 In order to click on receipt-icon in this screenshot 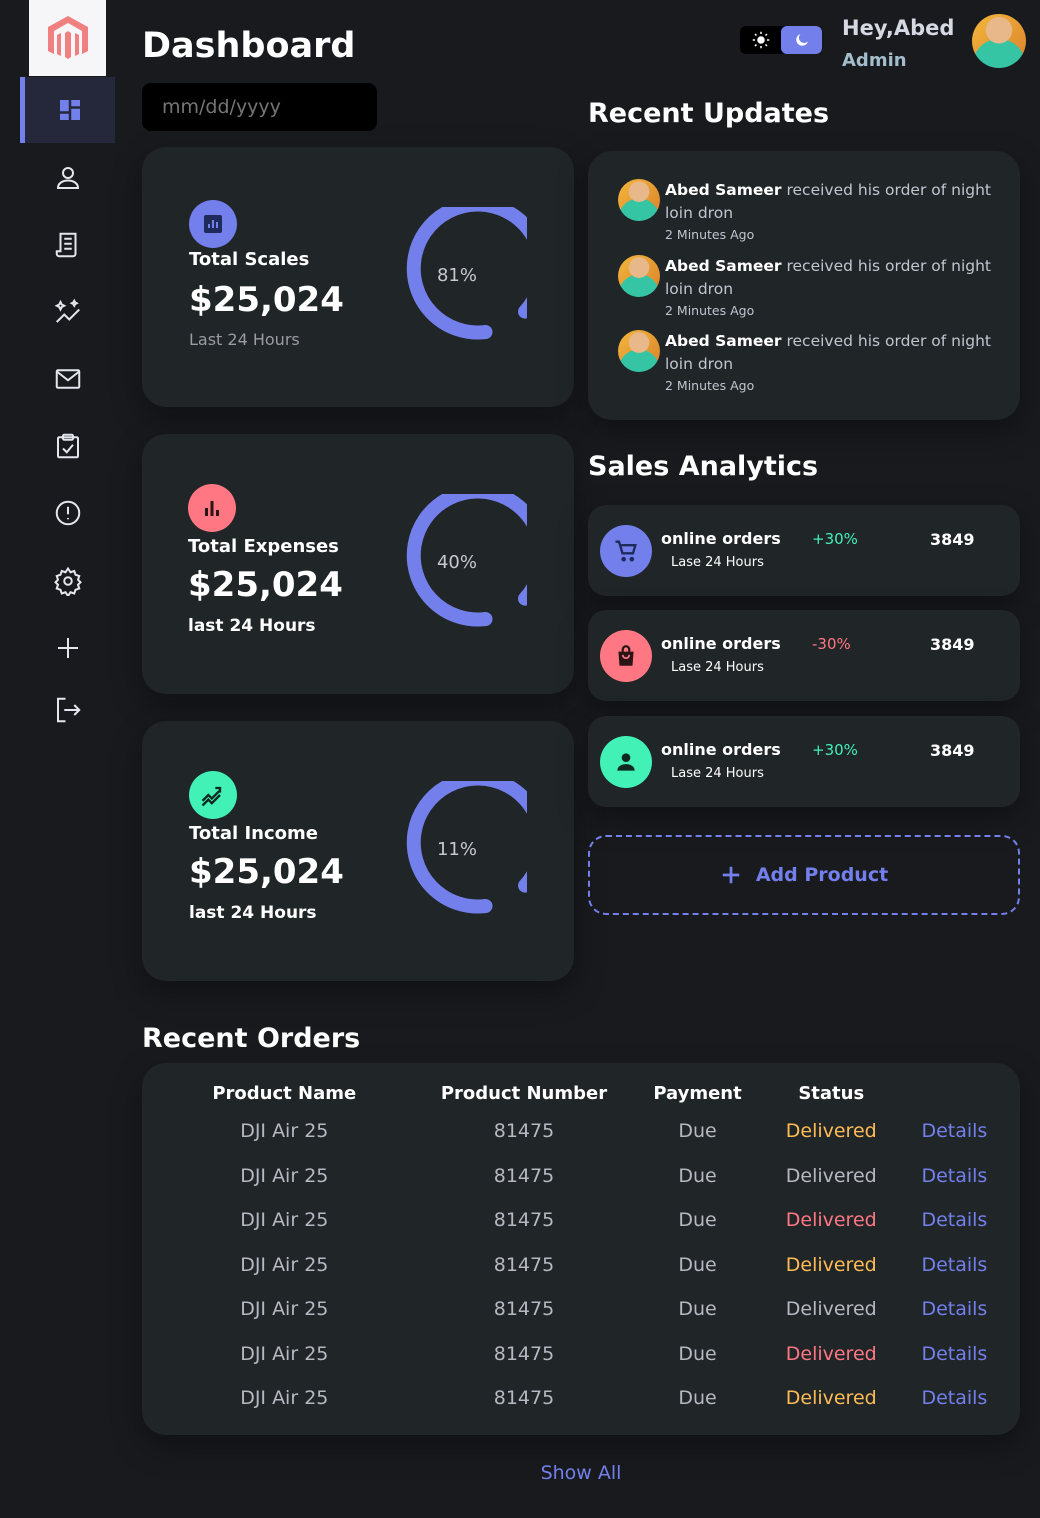, I will do `click(65, 245)`.